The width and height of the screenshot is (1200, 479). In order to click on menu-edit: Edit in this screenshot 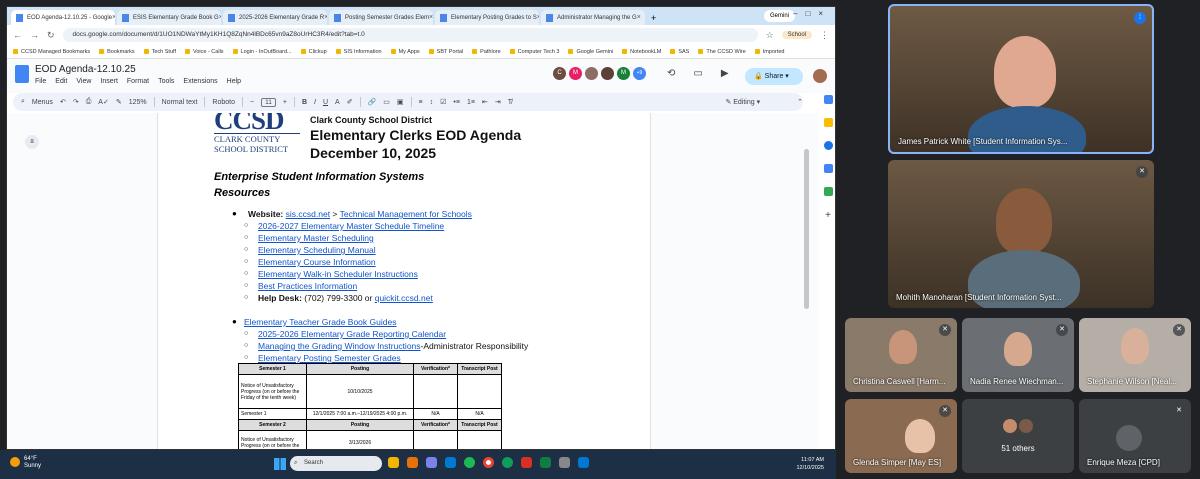, I will do `click(61, 81)`.